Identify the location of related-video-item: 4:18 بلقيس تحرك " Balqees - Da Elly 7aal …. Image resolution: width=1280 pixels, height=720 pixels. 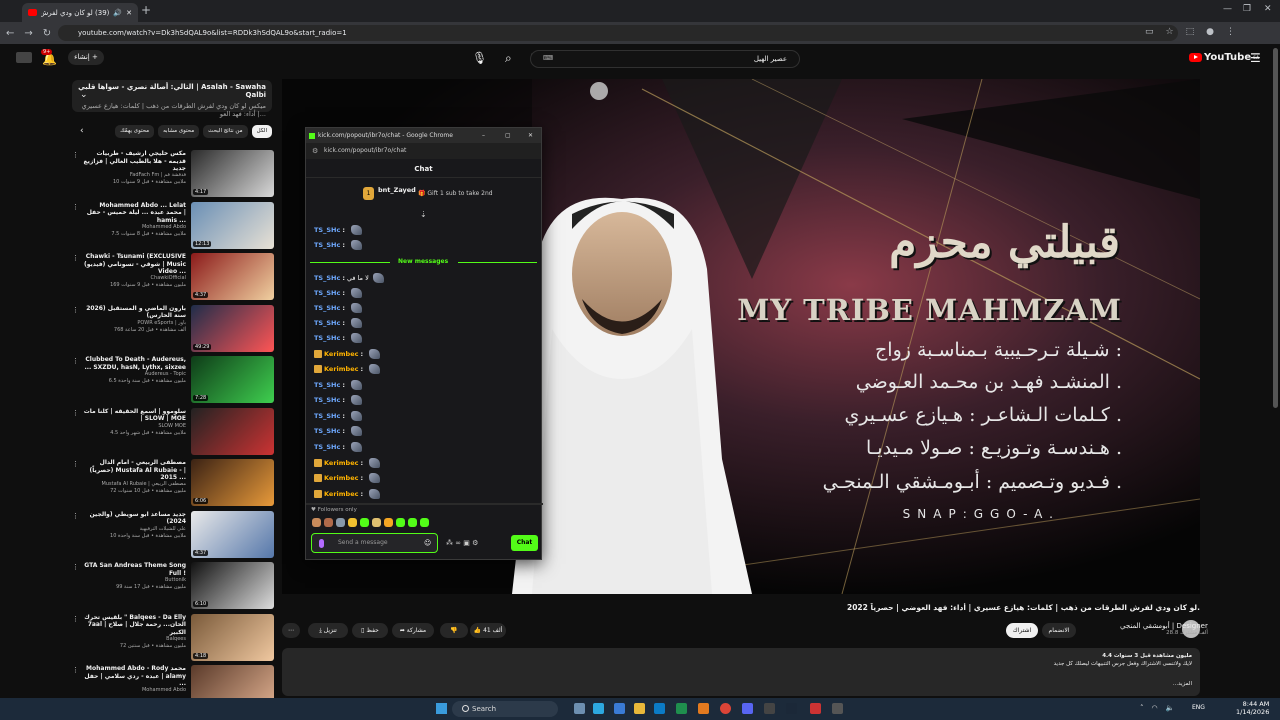
(172, 638).